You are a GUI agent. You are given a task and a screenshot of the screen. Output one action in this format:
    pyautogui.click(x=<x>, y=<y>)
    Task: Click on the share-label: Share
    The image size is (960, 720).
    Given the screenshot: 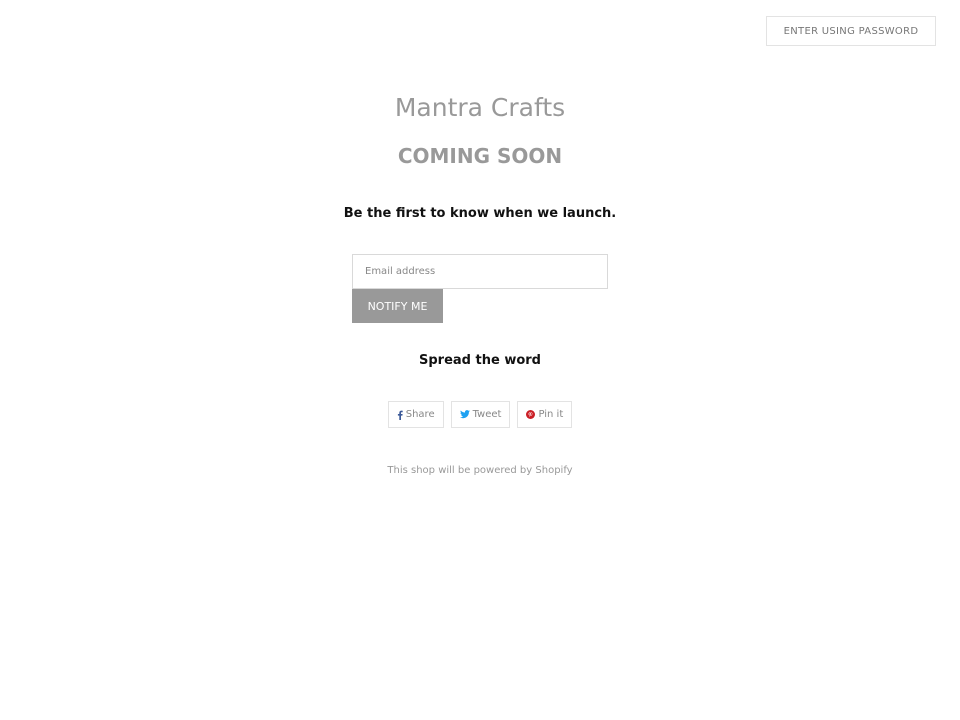 What is the action you would take?
    pyautogui.click(x=420, y=414)
    